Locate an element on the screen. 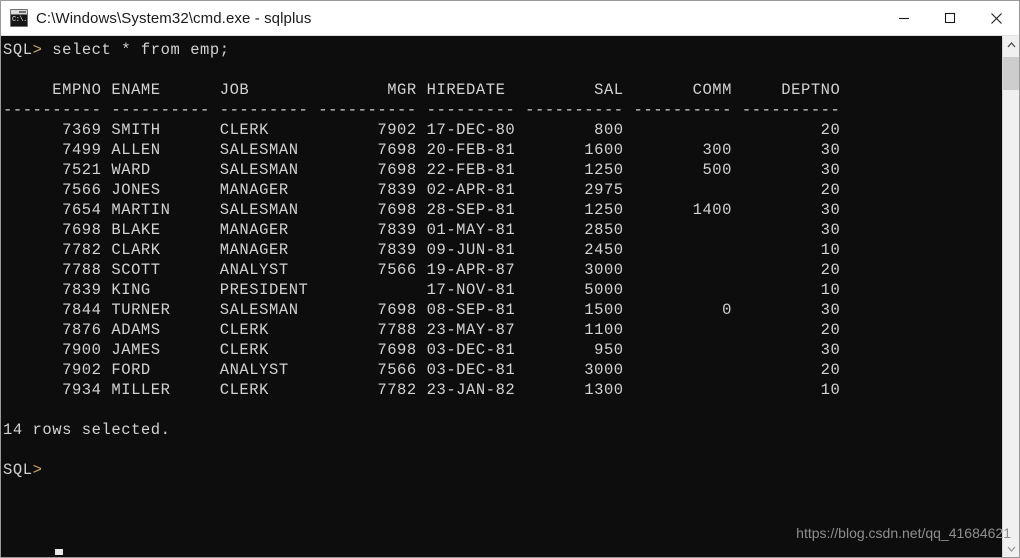 The image size is (1020, 558). prompt-label: SQL is located at coordinates (18, 50).